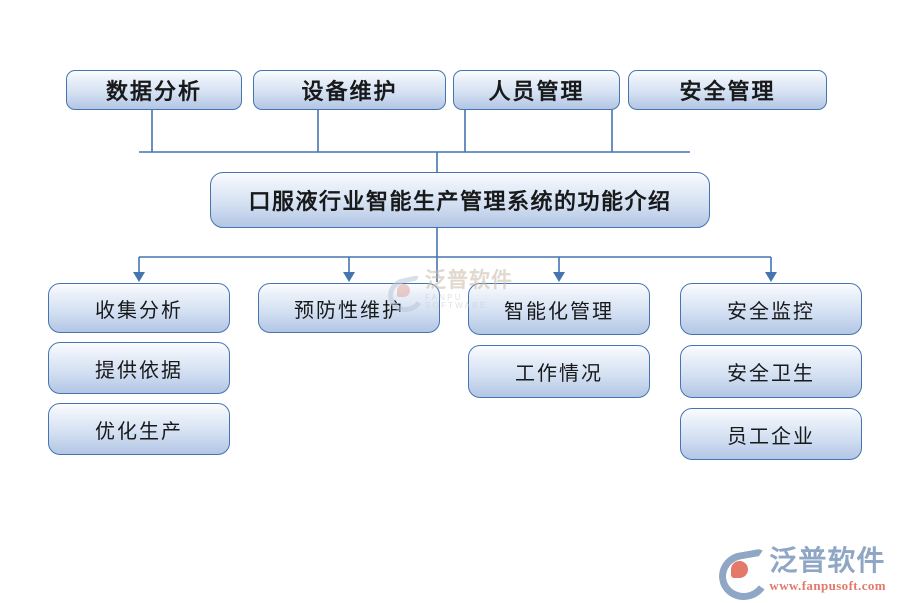 This screenshot has height=603, width=900. I want to click on top-node-4: 安全管理, so click(727, 90).